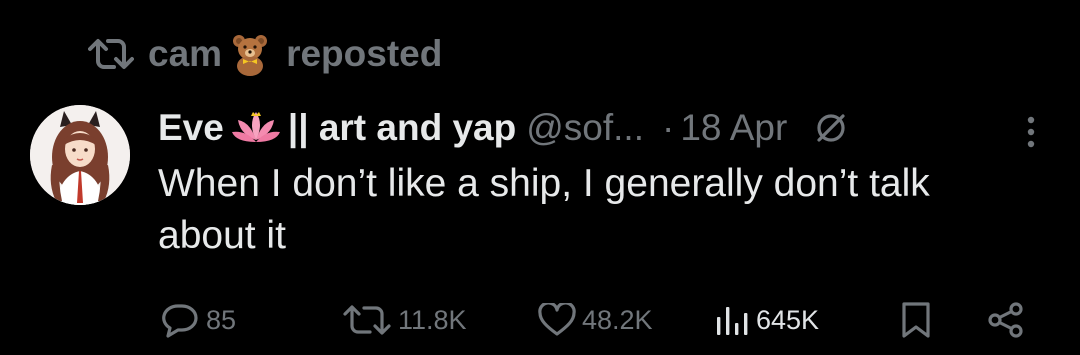 This screenshot has width=1080, height=355. What do you see at coordinates (180, 320) in the screenshot?
I see `reply-icon` at bounding box center [180, 320].